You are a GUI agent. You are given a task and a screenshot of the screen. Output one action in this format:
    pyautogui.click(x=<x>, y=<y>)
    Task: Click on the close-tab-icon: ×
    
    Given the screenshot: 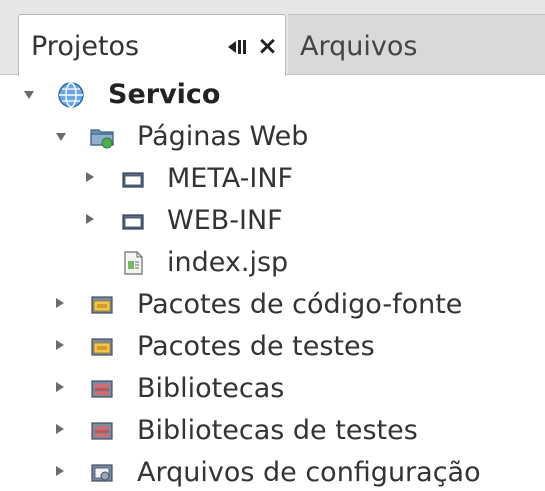 What is the action you would take?
    pyautogui.click(x=268, y=46)
    